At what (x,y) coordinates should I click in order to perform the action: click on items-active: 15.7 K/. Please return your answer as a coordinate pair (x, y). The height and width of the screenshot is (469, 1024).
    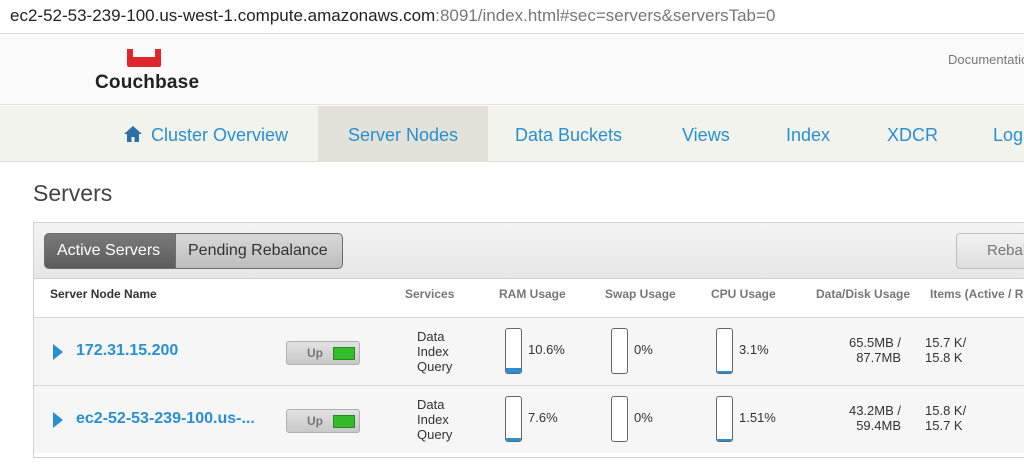
    Looking at the image, I should click on (946, 342).